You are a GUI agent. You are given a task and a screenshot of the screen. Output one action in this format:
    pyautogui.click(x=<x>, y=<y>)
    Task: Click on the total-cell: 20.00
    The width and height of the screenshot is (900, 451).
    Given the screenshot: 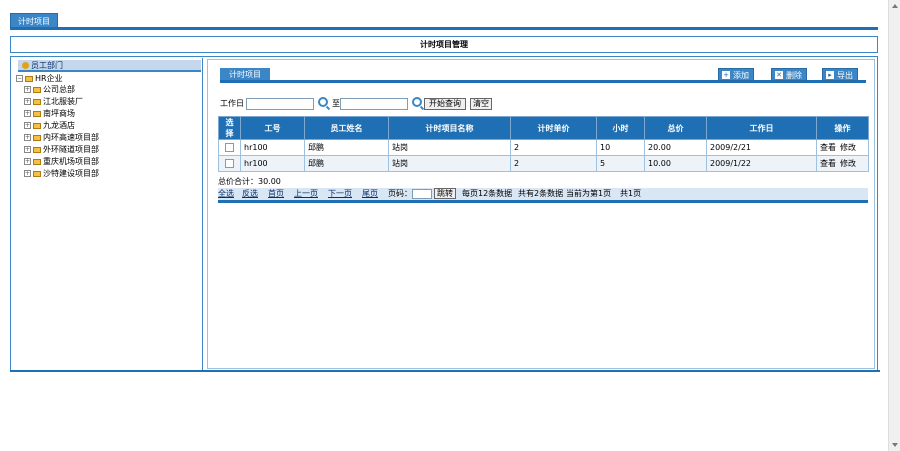 What is the action you would take?
    pyautogui.click(x=675, y=147)
    